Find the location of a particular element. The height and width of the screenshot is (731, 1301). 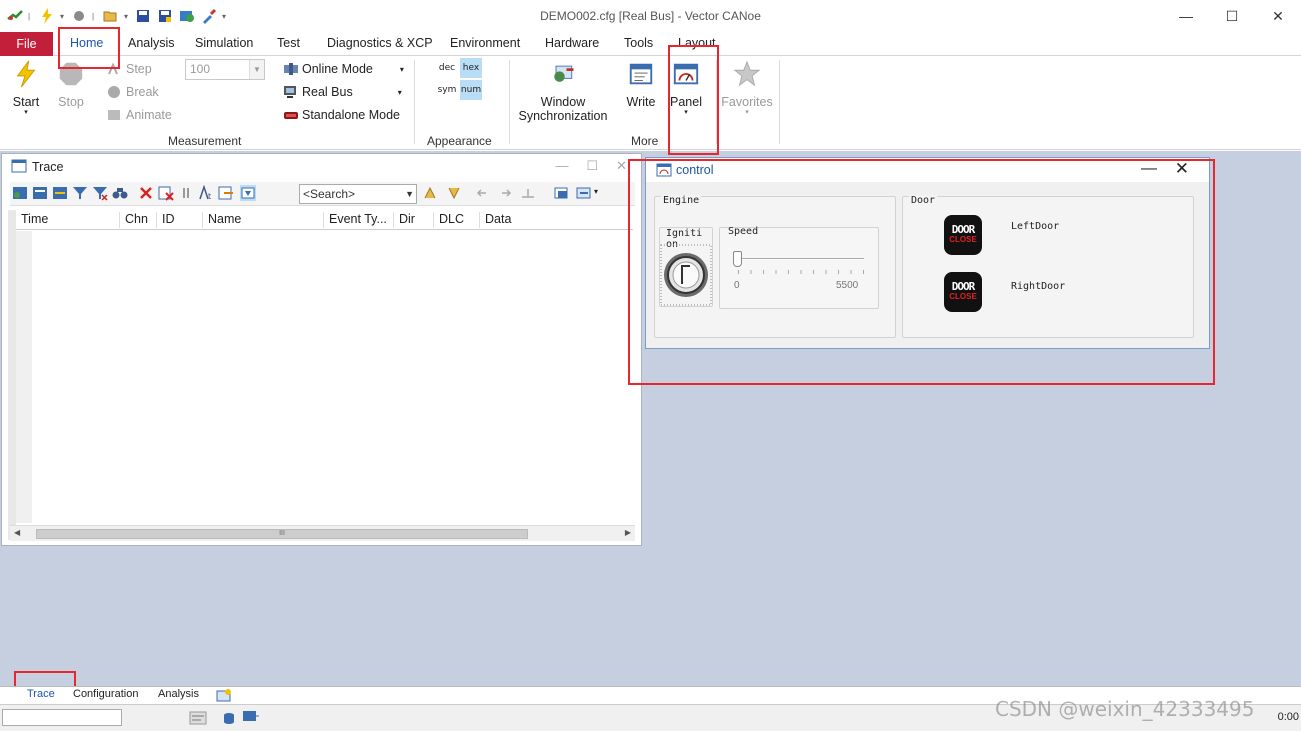

tab-file: File is located at coordinates (26, 44).